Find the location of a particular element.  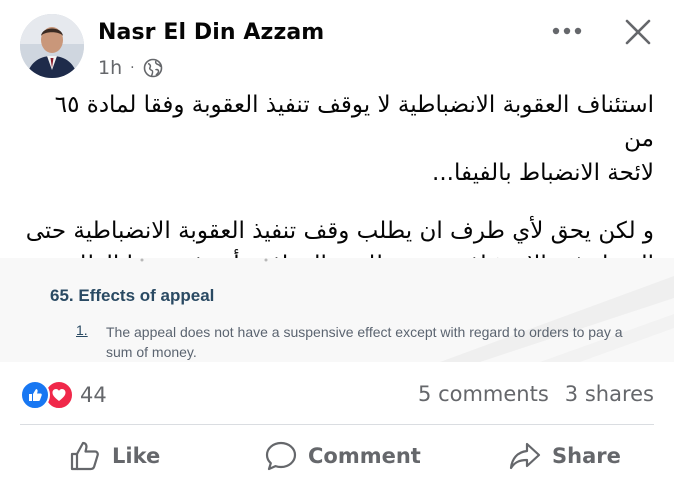

more-dots-icon is located at coordinates (567, 31).